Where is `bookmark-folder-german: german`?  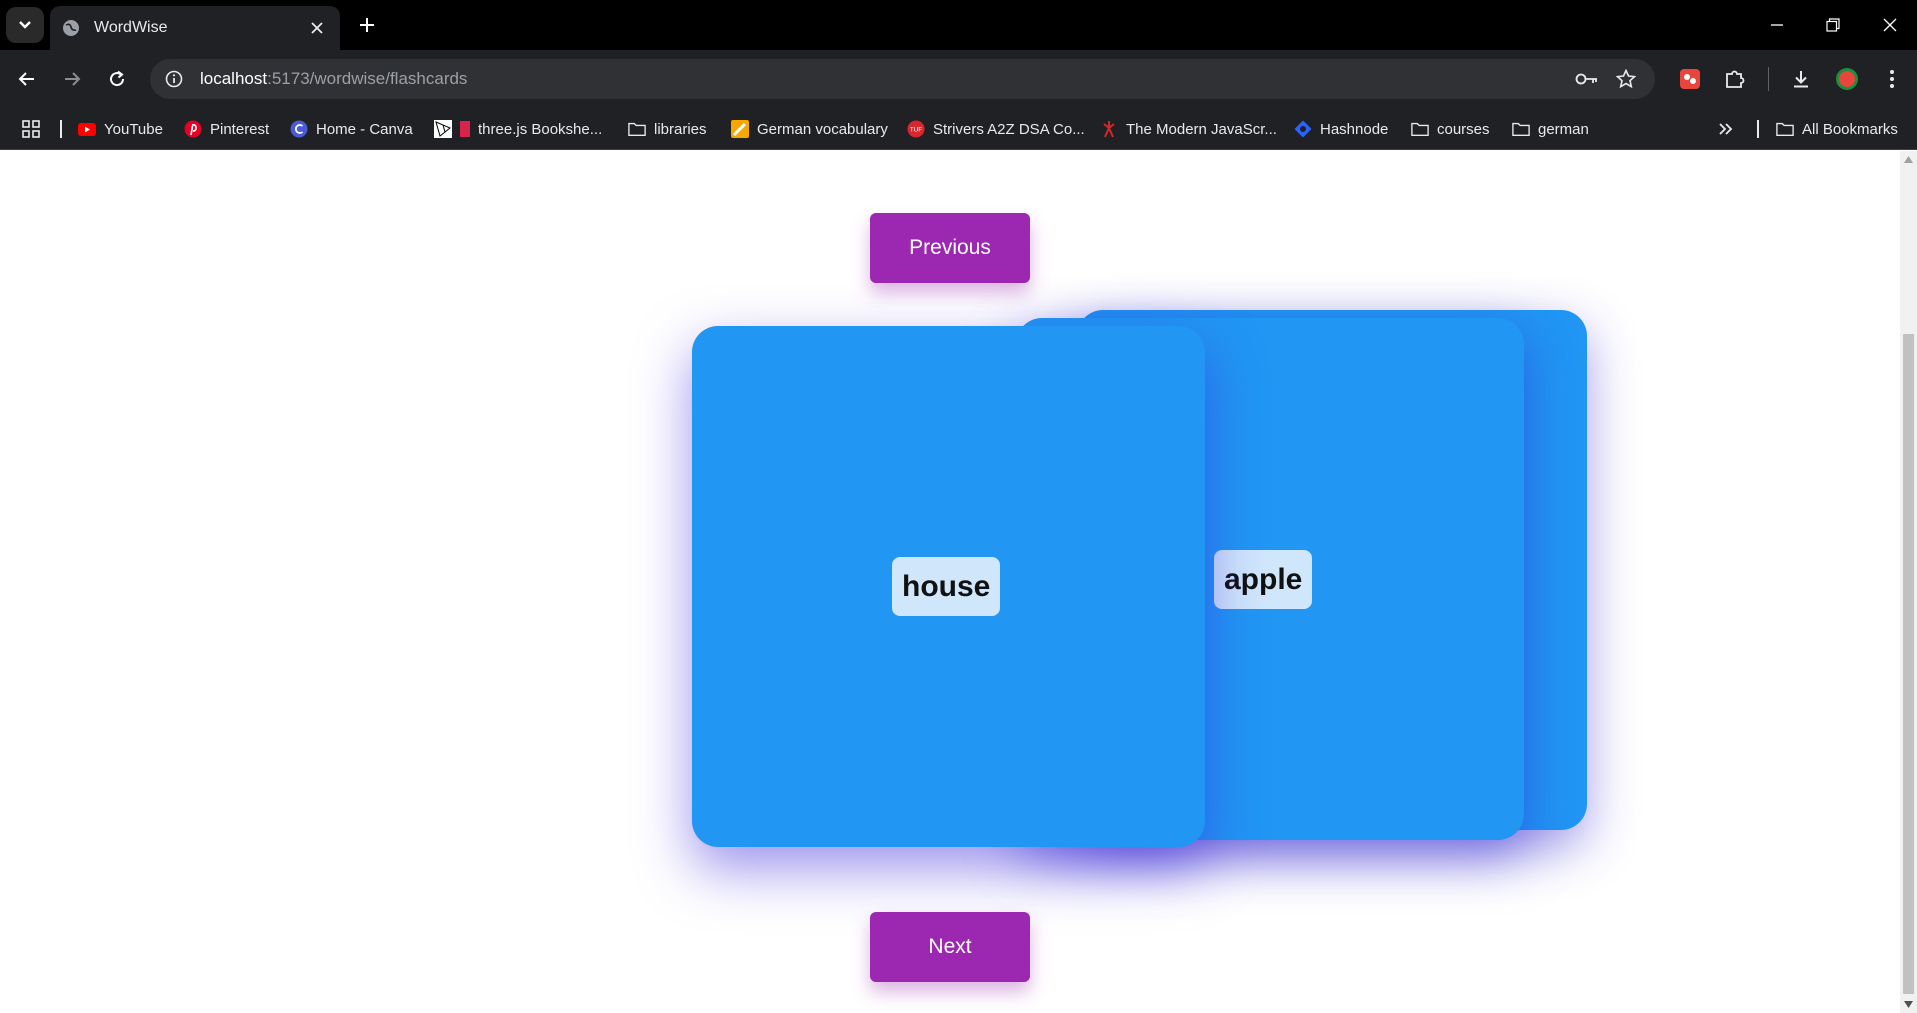 bookmark-folder-german: german is located at coordinates (1550, 129).